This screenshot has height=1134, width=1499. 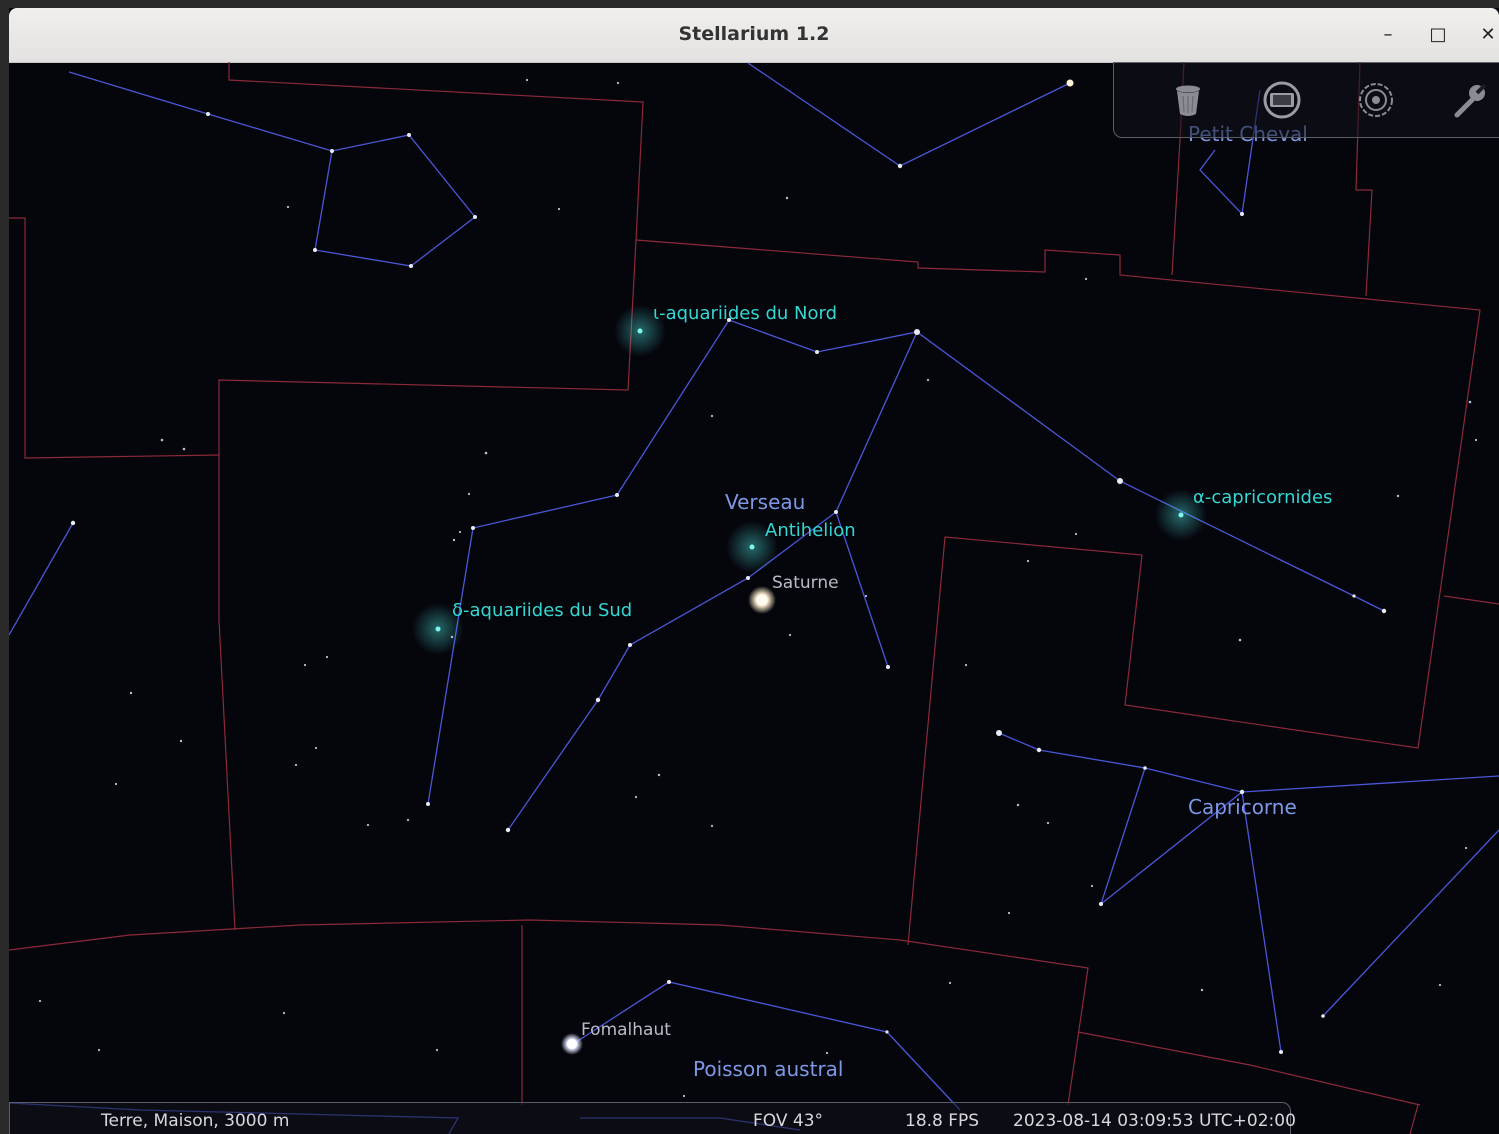 What do you see at coordinates (1154, 1121) in the screenshot?
I see `datetime-text: 2023-08-14 03:09:53 UTC+02:00` at bounding box center [1154, 1121].